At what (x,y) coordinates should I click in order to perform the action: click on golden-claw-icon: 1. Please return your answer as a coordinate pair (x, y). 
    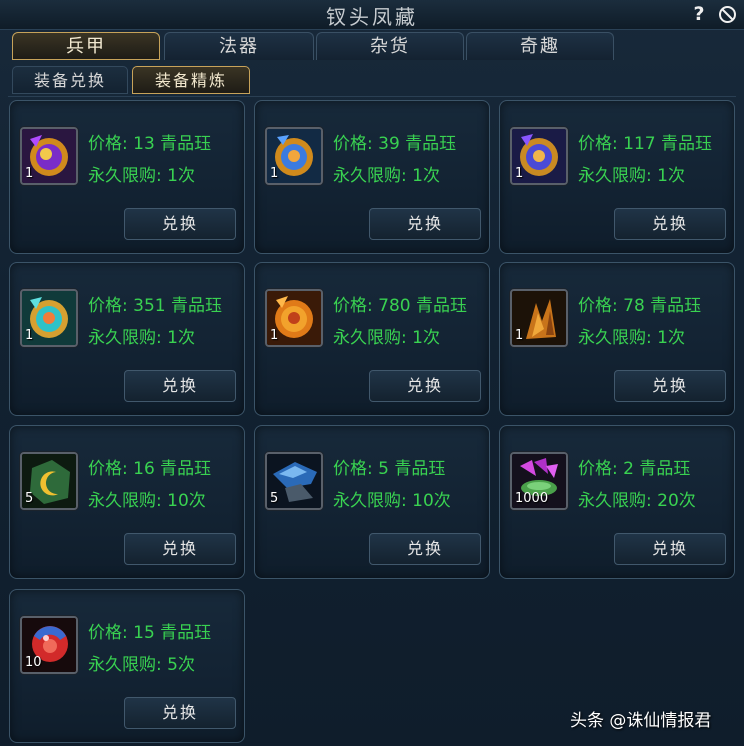
    Looking at the image, I should click on (539, 318).